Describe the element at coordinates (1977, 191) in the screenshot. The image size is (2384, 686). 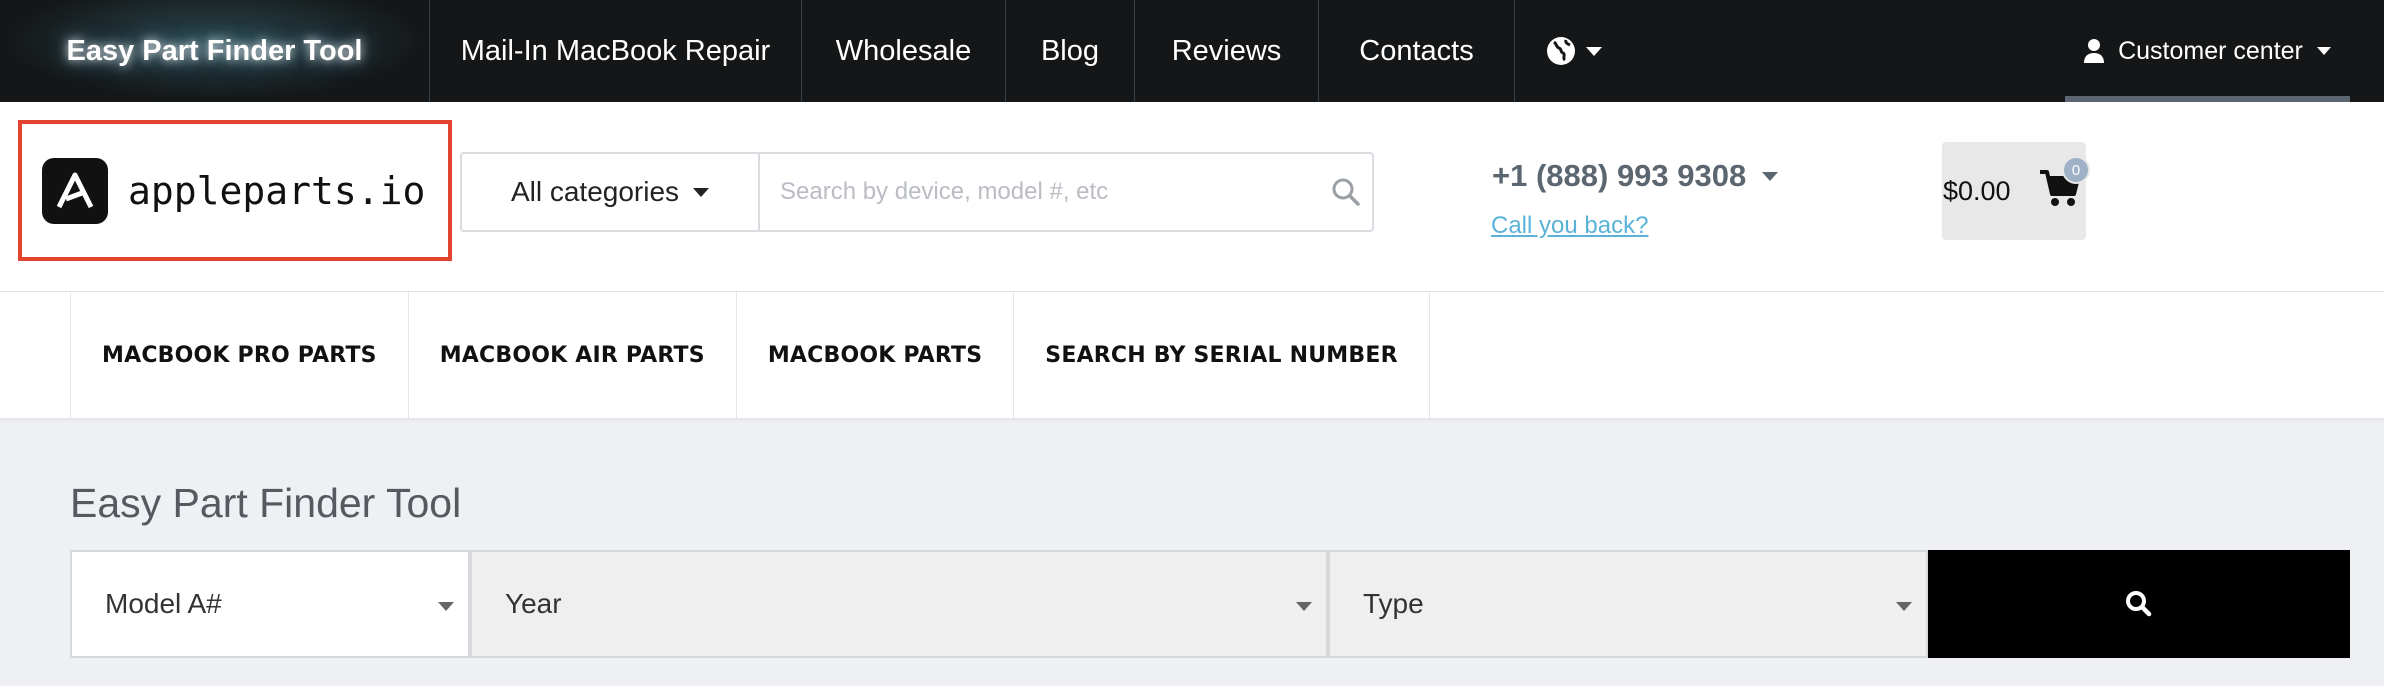
I see `cart-amount: $0.00` at that location.